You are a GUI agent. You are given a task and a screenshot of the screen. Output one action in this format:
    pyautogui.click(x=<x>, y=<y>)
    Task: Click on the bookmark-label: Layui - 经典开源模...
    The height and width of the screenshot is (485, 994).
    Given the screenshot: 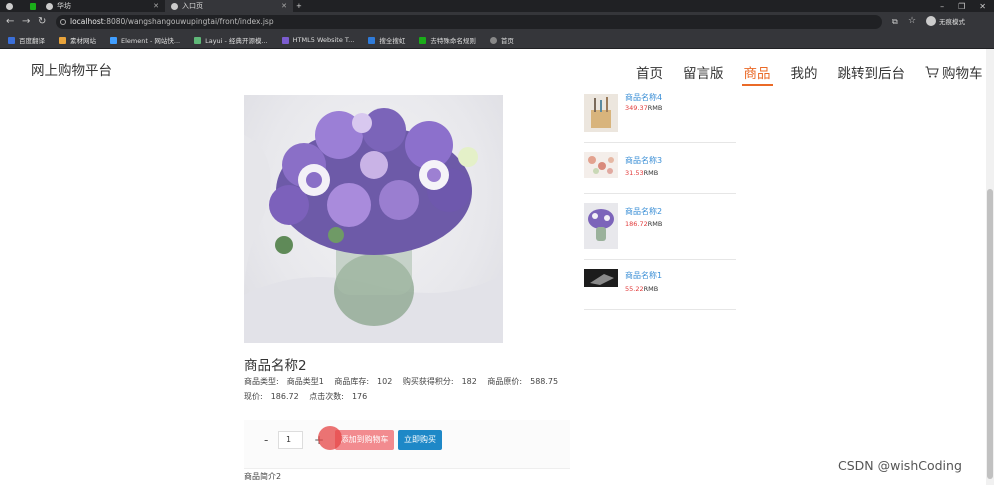 What is the action you would take?
    pyautogui.click(x=236, y=41)
    